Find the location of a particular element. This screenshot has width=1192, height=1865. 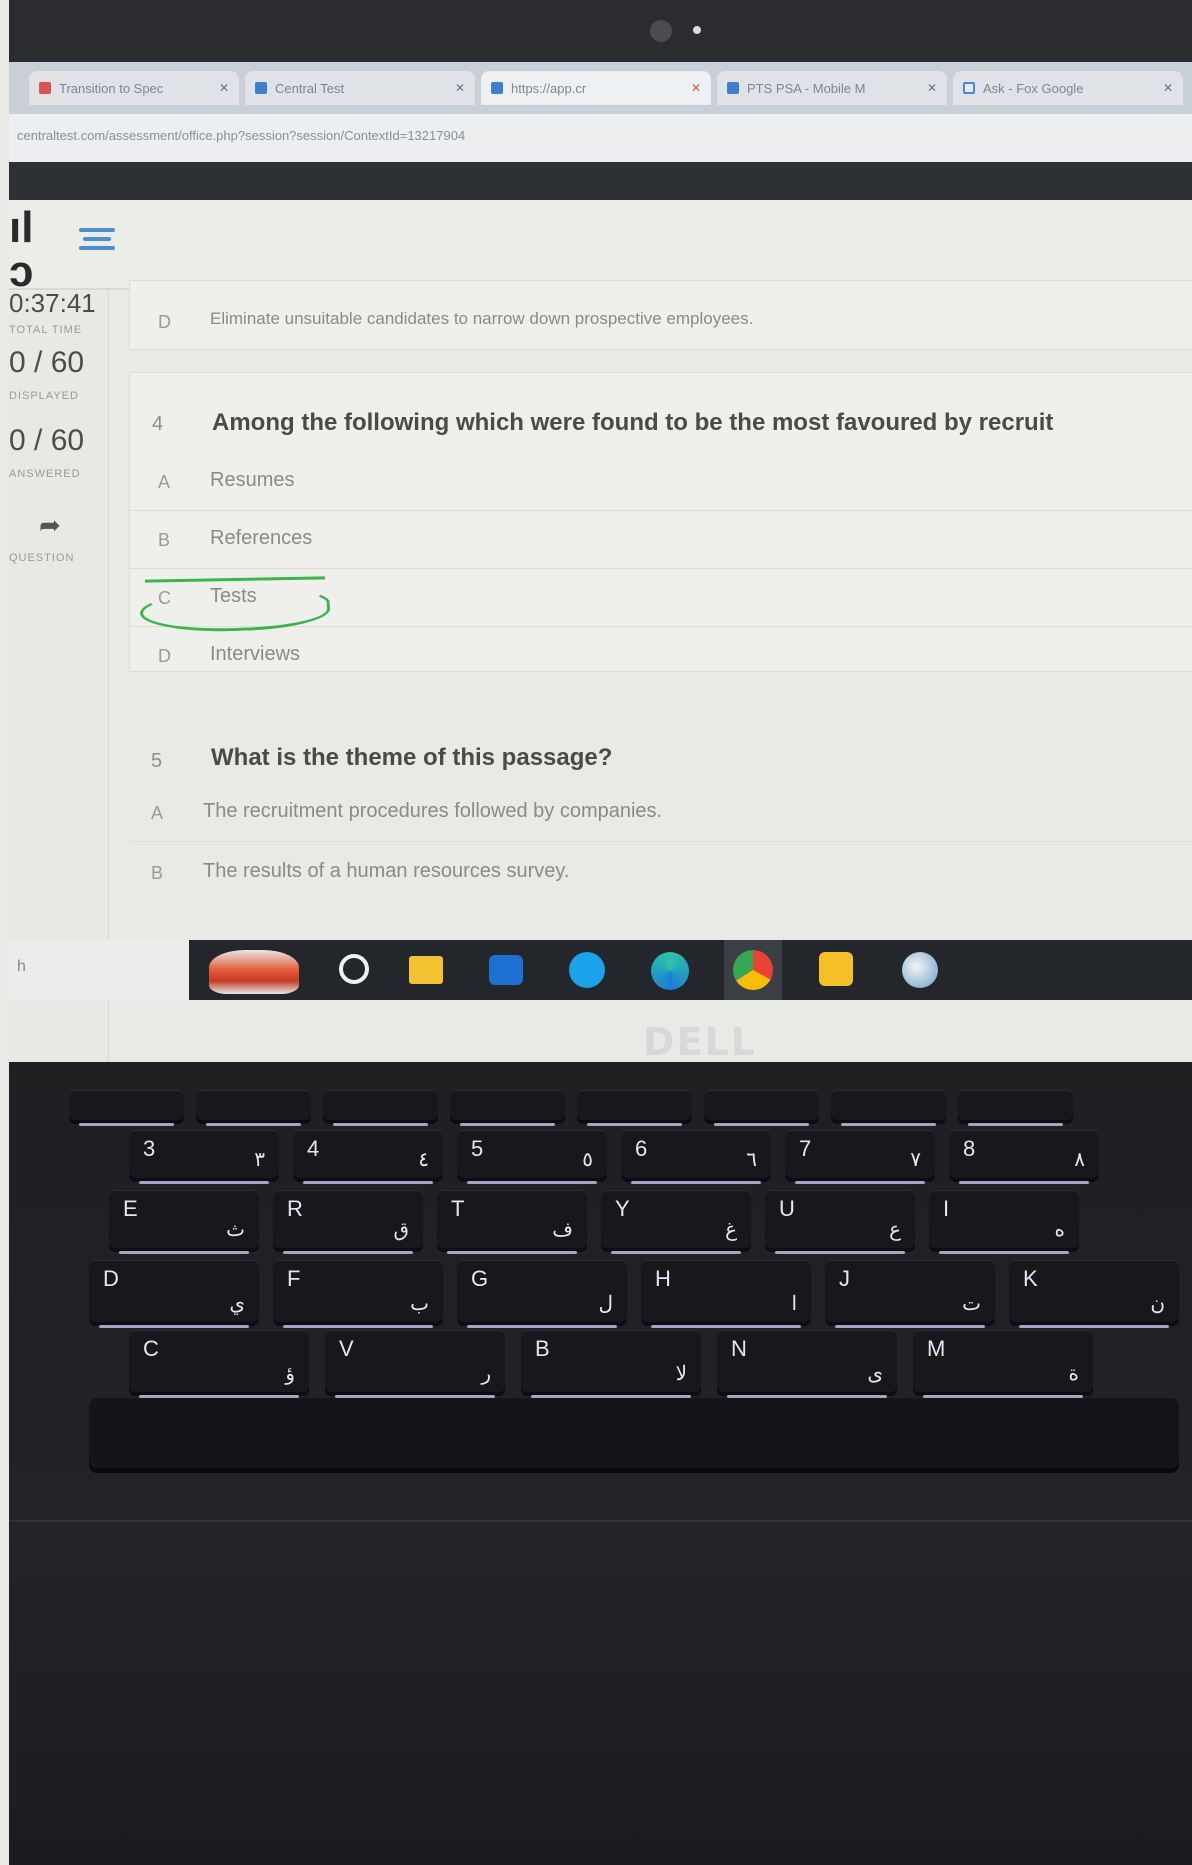

photo-edge-strip is located at coordinates (4, 932).